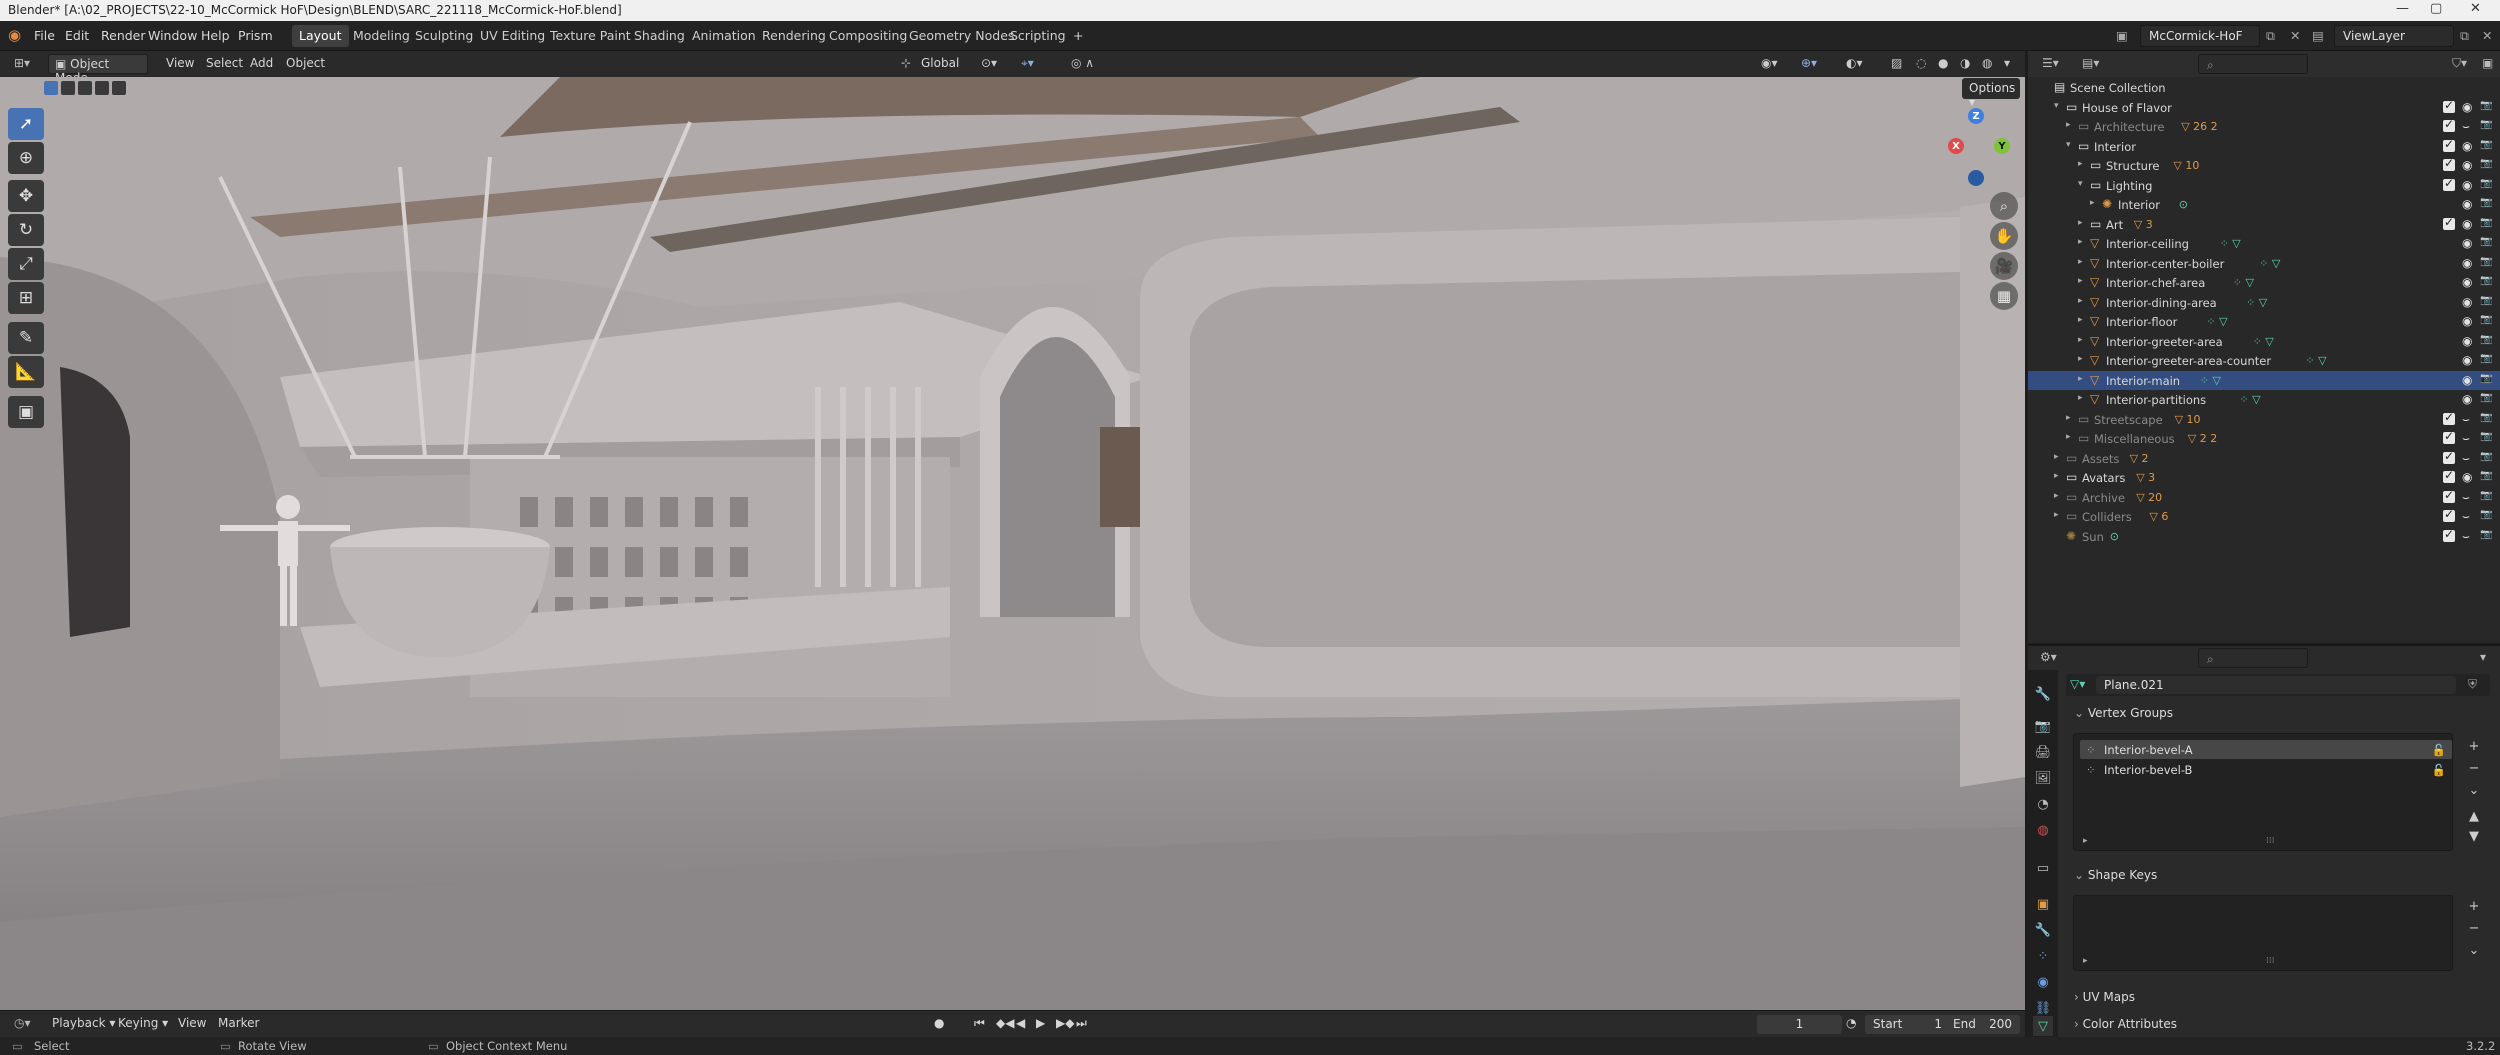 Image resolution: width=2500 pixels, height=1055 pixels. What do you see at coordinates (2264, 420) in the screenshot?
I see `outliner-row: ▸ ▭ Streetscape ▽ 10 ⌣ 📷` at bounding box center [2264, 420].